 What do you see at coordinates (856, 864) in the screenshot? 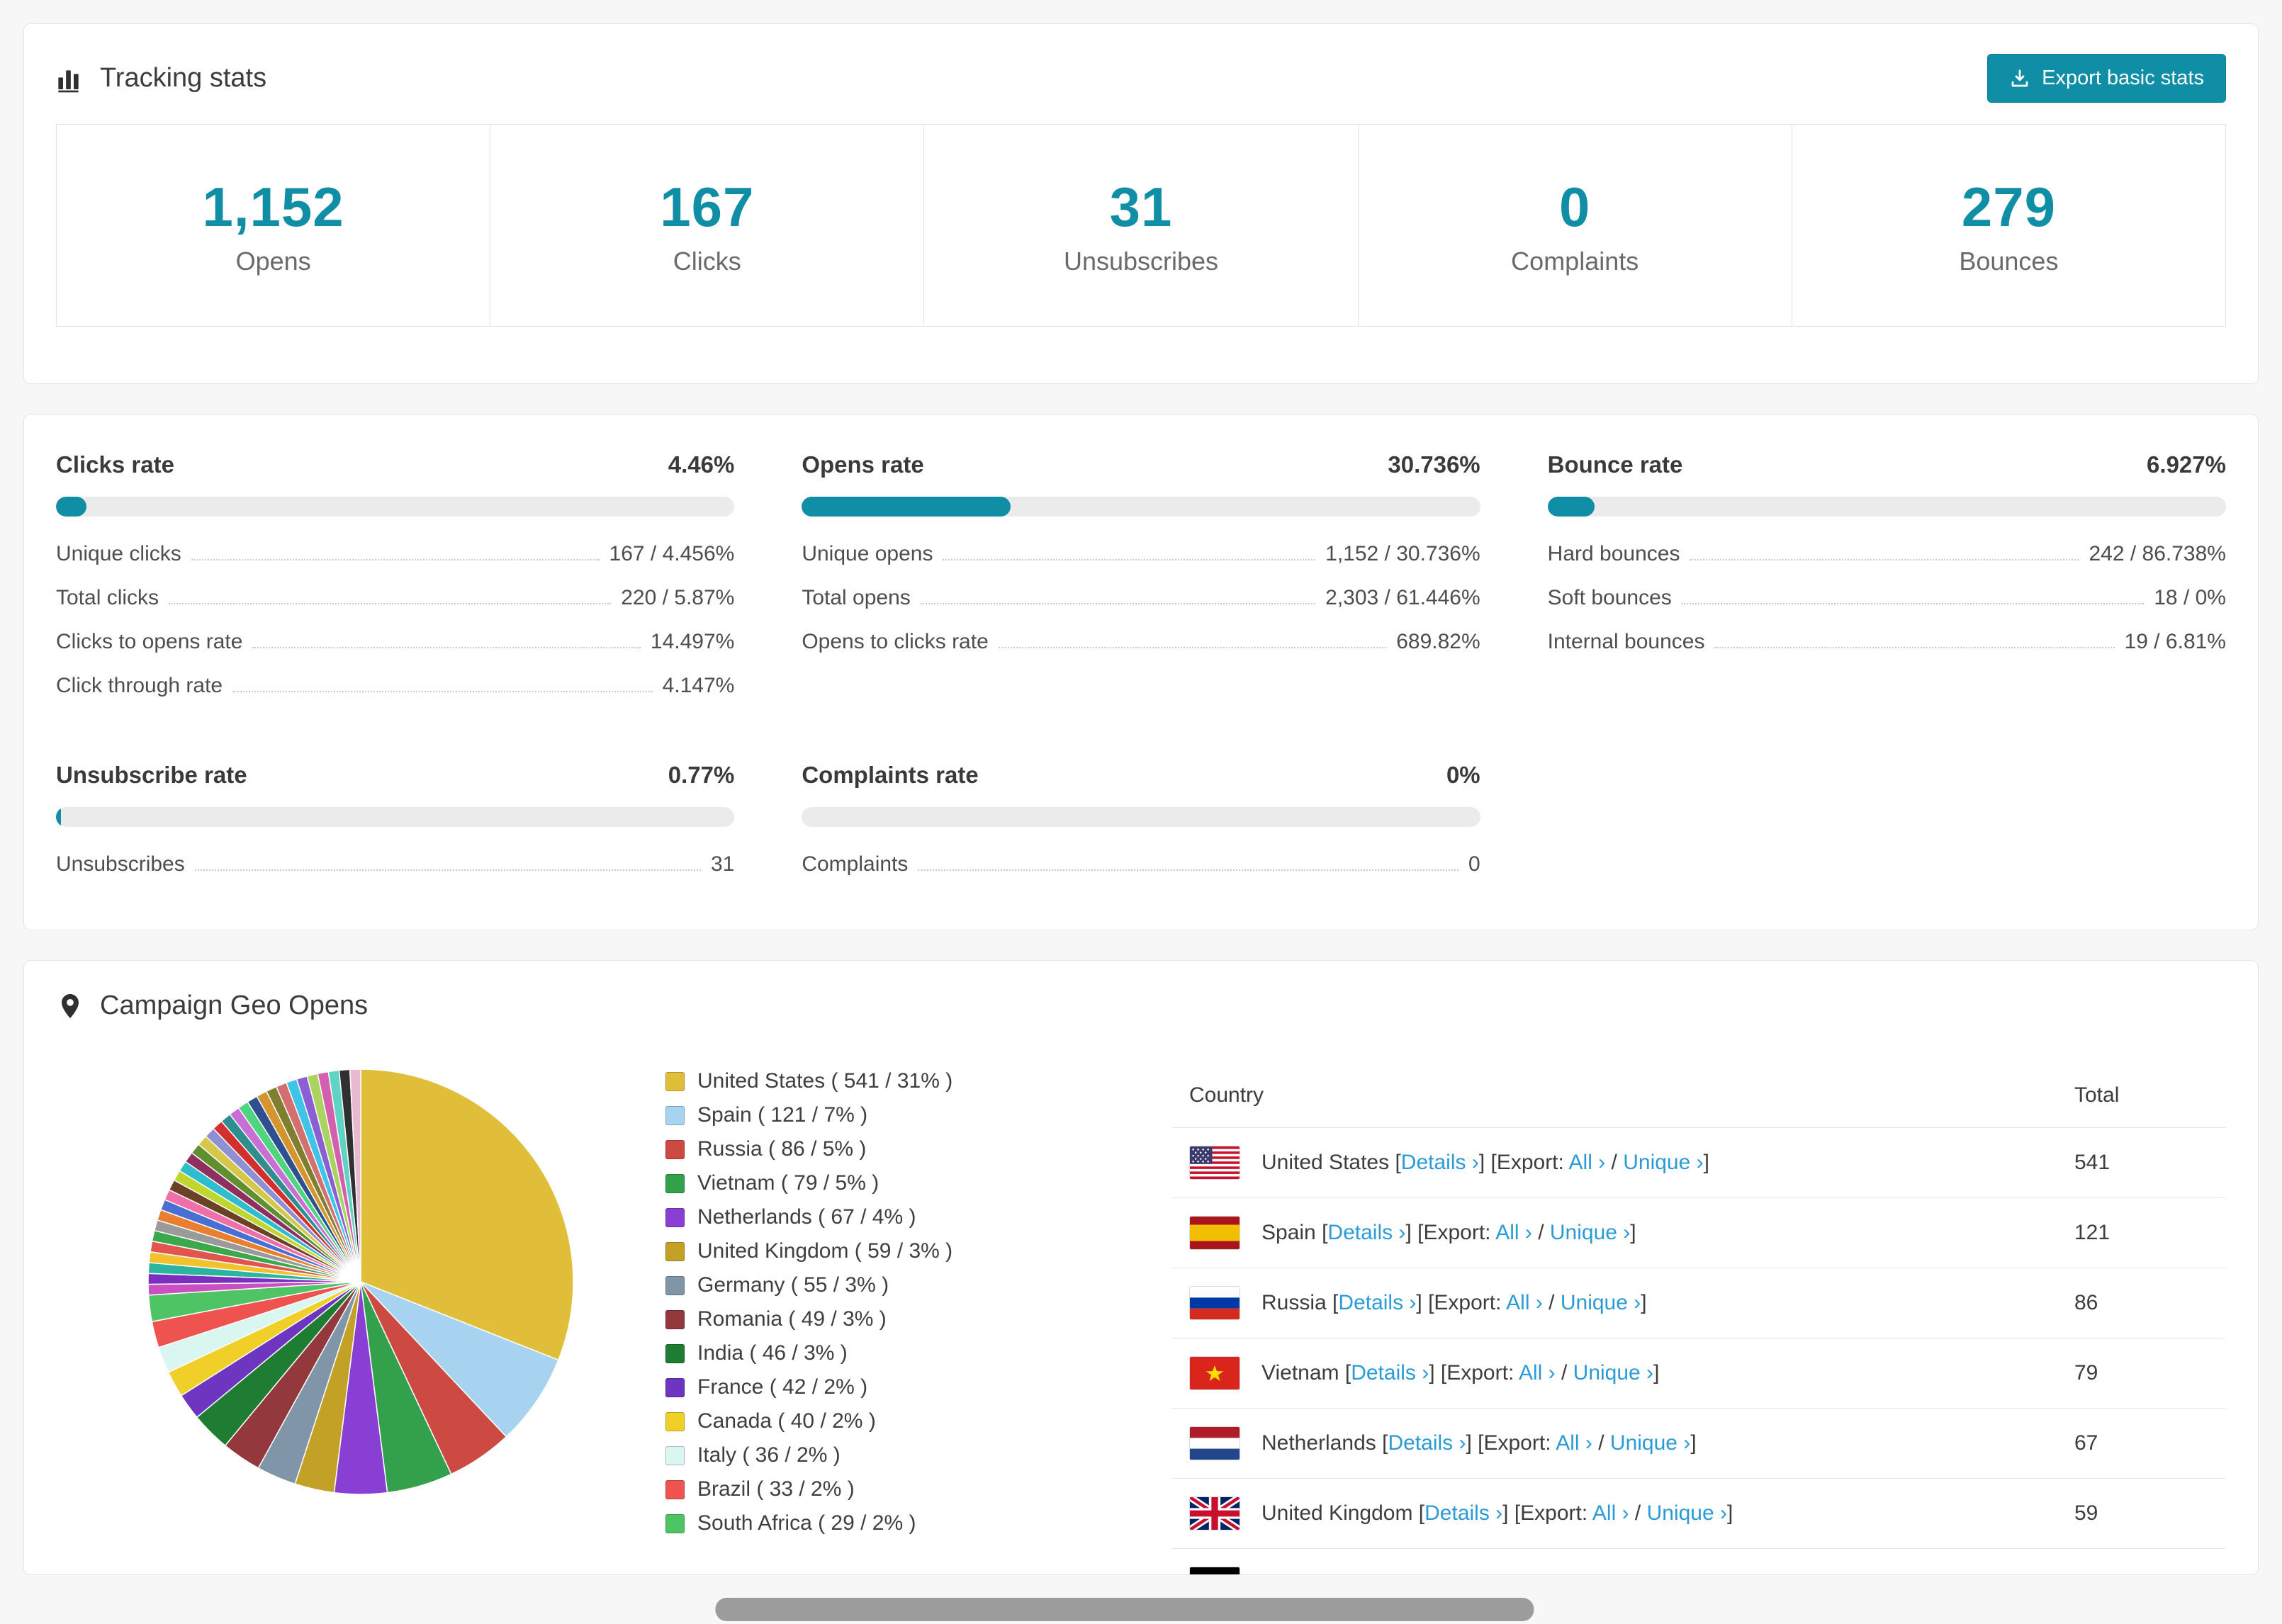
I see `stat-line-label: Complaints` at bounding box center [856, 864].